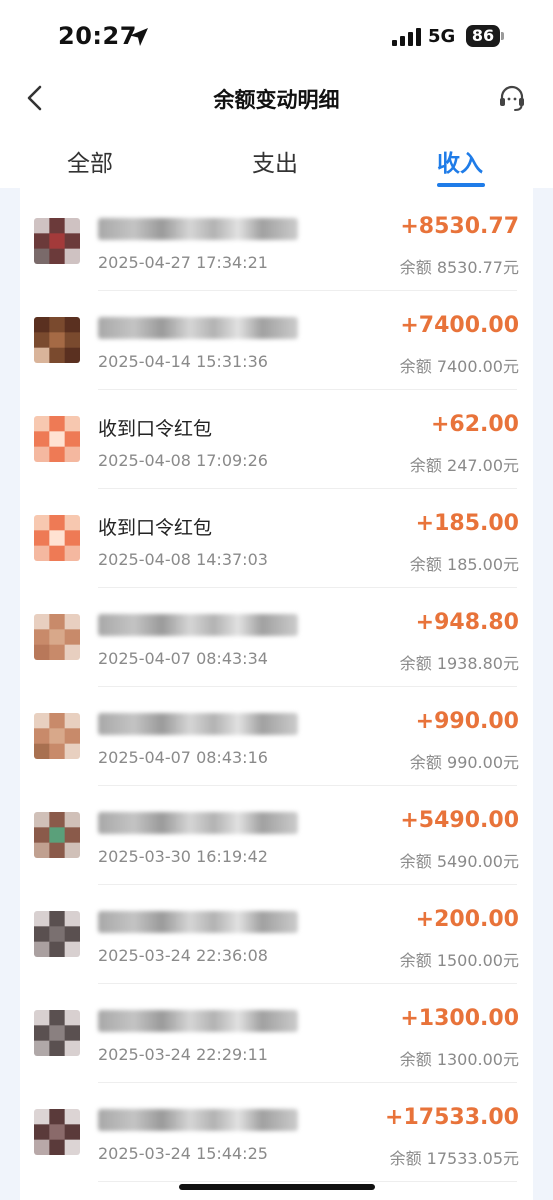 This screenshot has height=1200, width=553. What do you see at coordinates (183, 856) in the screenshot?
I see `transaction-time: 2025-03-30 16:19:42` at bounding box center [183, 856].